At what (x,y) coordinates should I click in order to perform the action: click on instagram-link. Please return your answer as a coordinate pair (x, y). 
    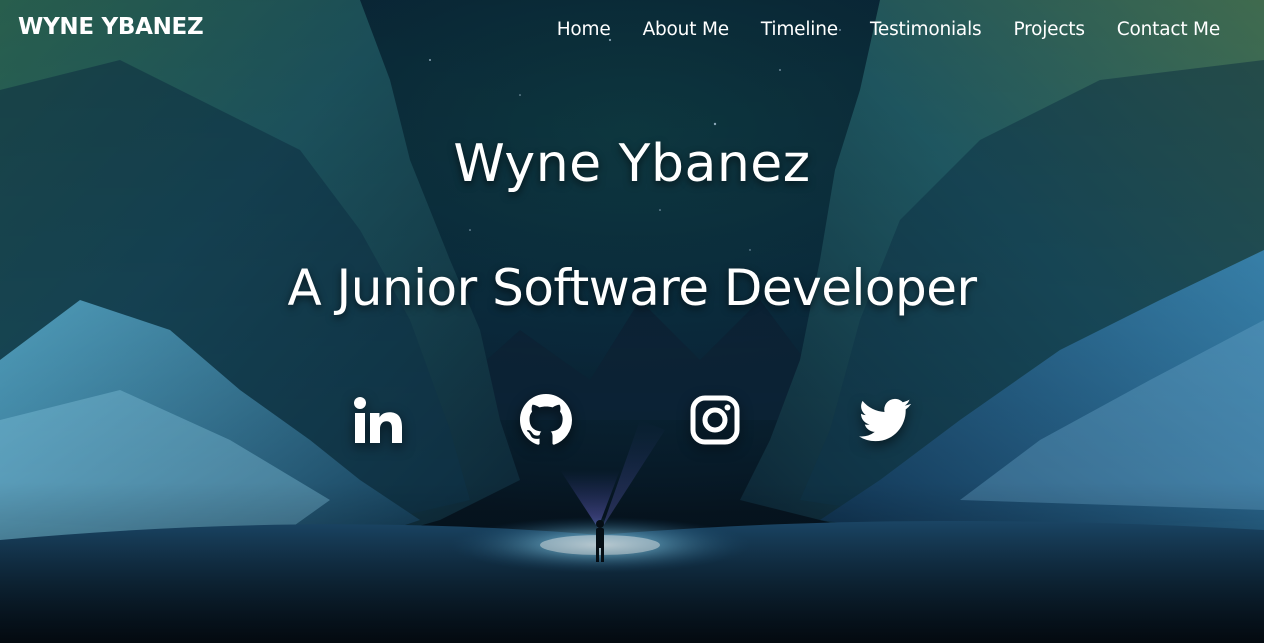
    Looking at the image, I should click on (715, 420).